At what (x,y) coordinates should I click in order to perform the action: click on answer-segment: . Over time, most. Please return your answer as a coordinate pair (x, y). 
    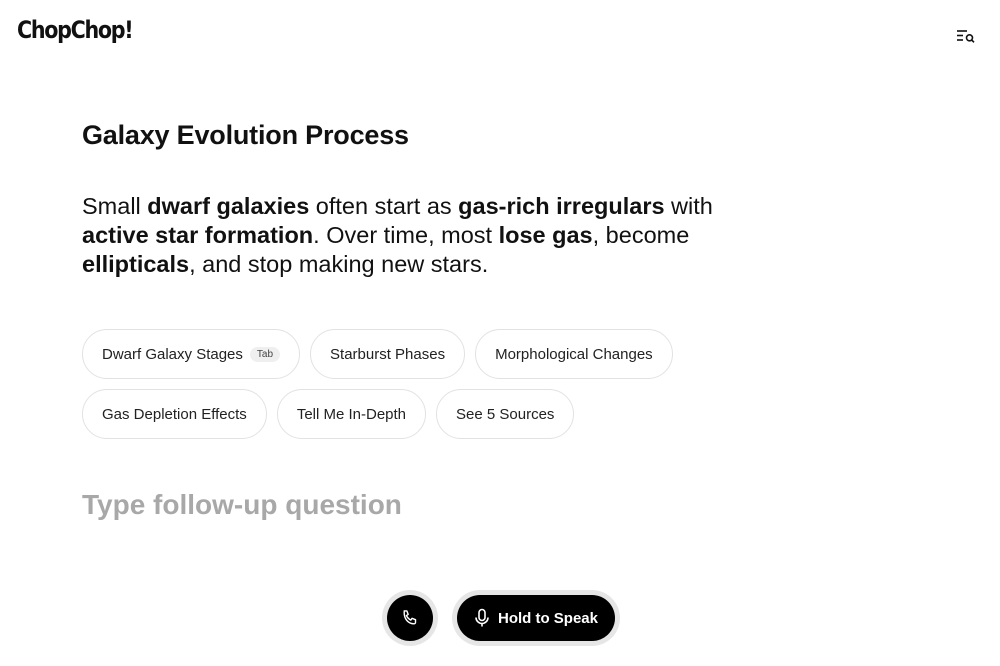
    Looking at the image, I should click on (406, 235).